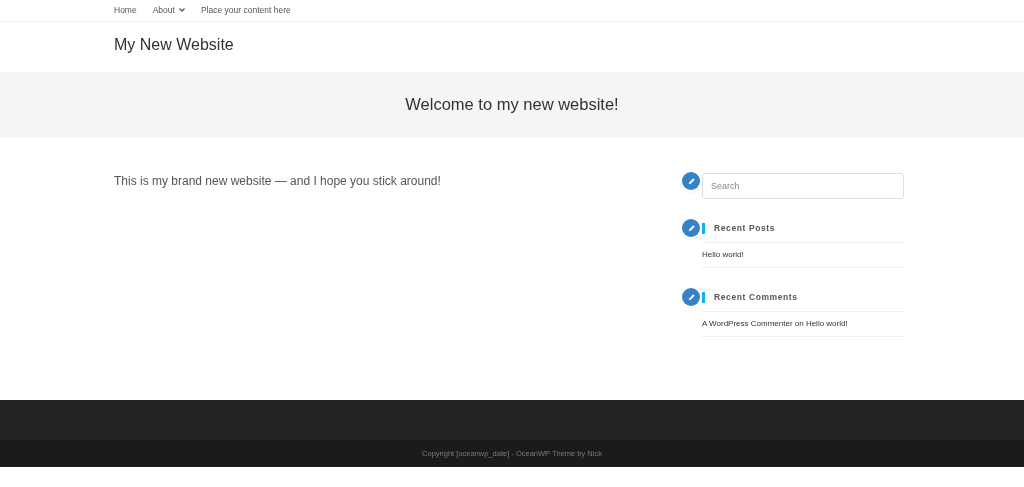 The width and height of the screenshot is (1024, 487). Describe the element at coordinates (509, 45) in the screenshot. I see `site-title: My New Website` at that location.